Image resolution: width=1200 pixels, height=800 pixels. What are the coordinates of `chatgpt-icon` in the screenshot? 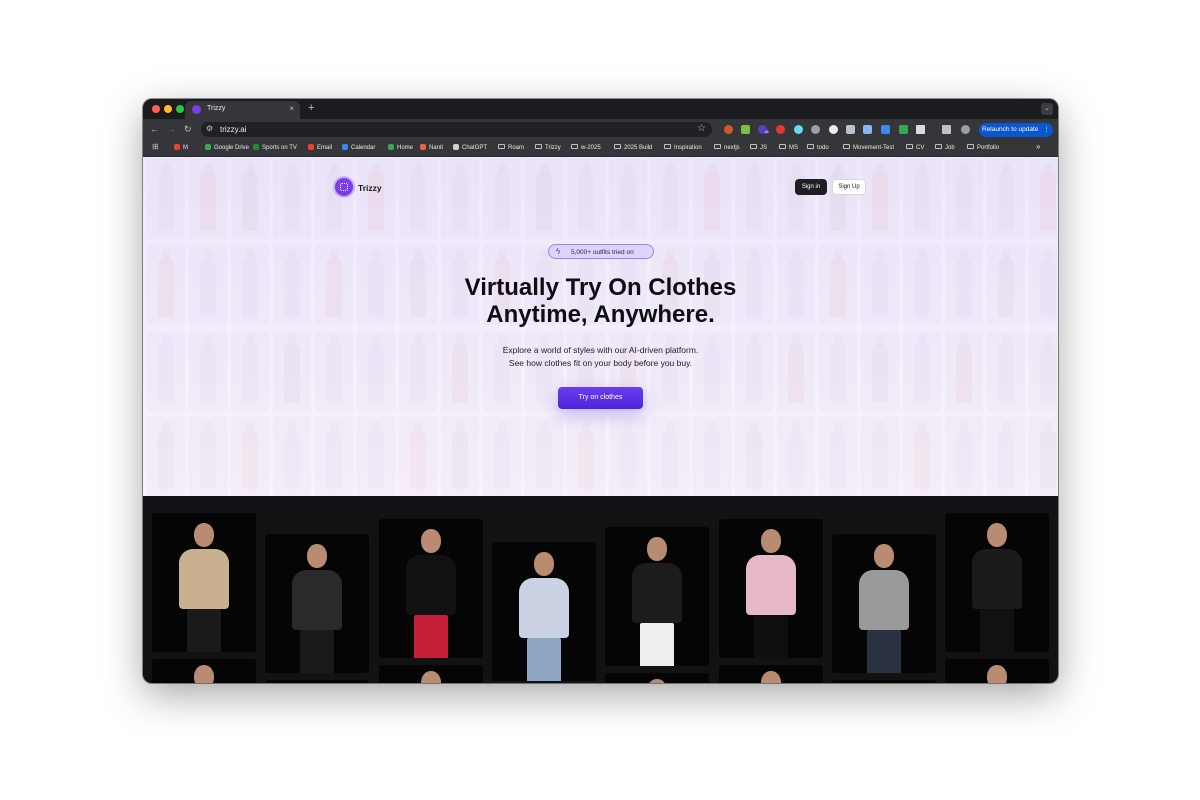 It's located at (456, 147).